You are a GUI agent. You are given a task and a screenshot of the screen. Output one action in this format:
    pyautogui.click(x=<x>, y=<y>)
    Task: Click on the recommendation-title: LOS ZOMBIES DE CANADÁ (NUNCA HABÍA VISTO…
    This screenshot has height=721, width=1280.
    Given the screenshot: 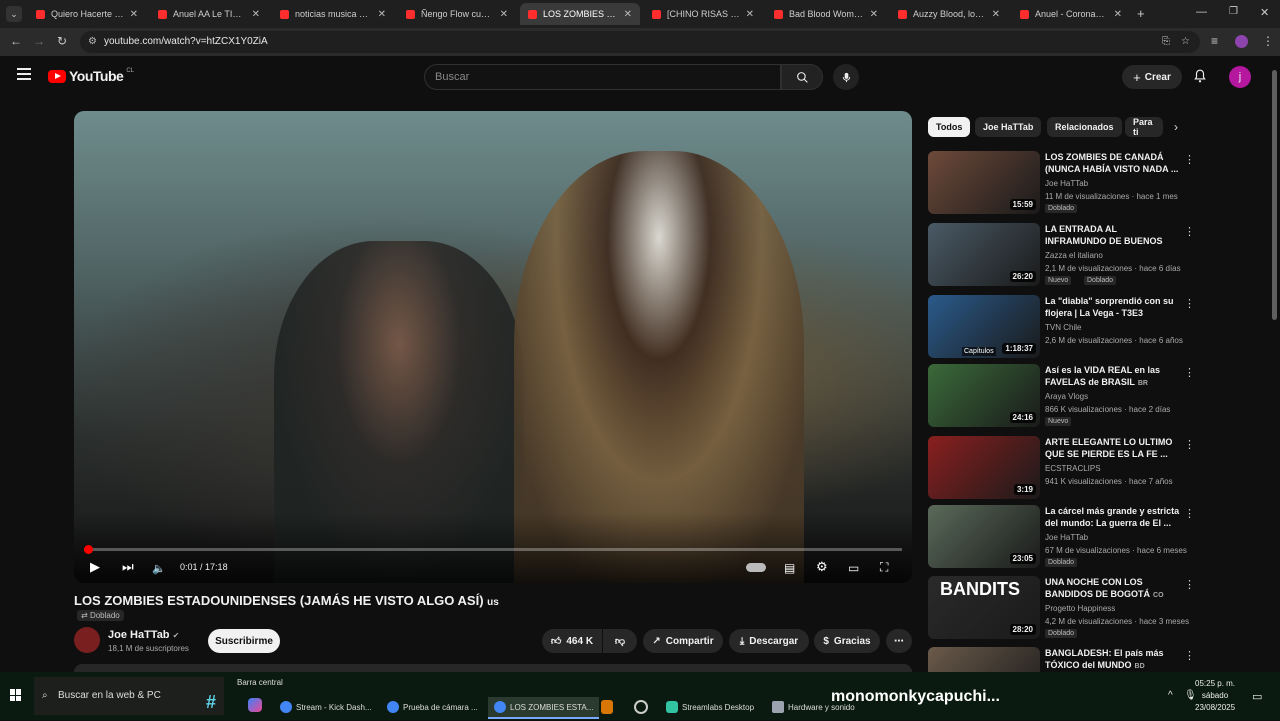 What is the action you would take?
    pyautogui.click(x=1112, y=163)
    